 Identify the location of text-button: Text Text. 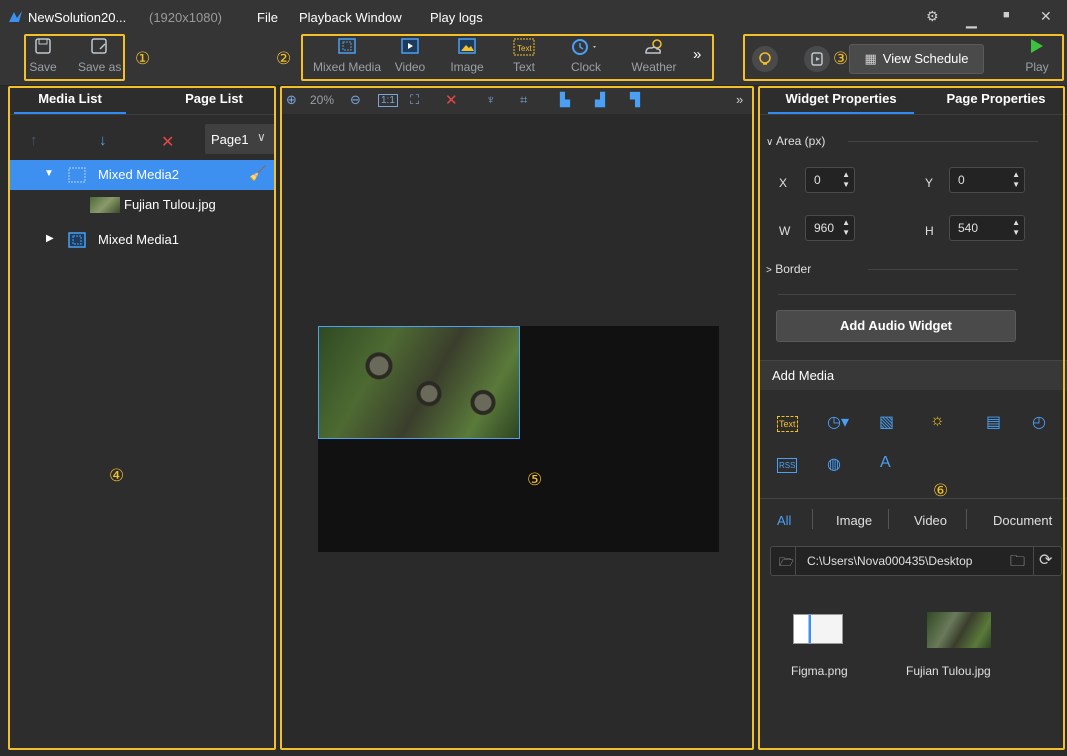
(524, 58).